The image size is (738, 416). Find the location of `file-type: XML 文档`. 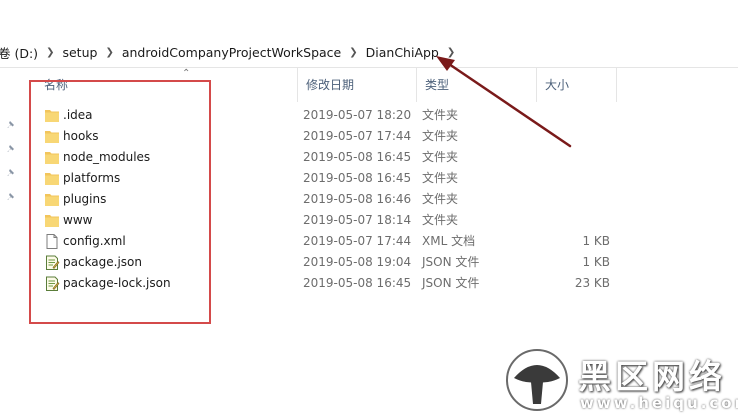

file-type: XML 文档 is located at coordinates (449, 241).